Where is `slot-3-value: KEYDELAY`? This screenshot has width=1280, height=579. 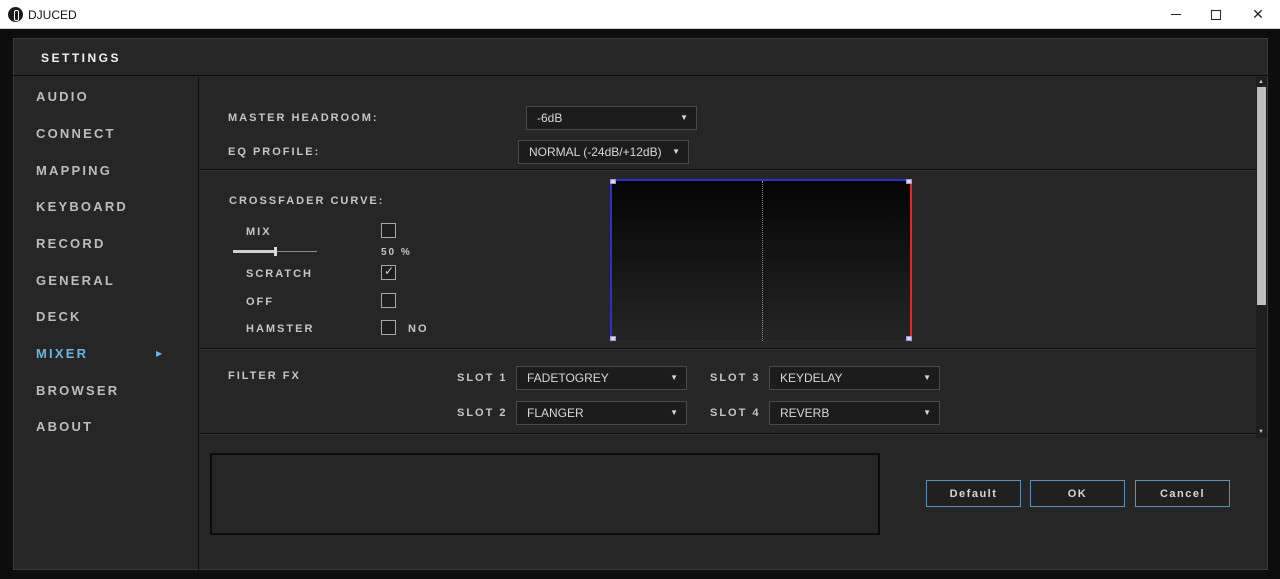
slot-3-value: KEYDELAY is located at coordinates (811, 378).